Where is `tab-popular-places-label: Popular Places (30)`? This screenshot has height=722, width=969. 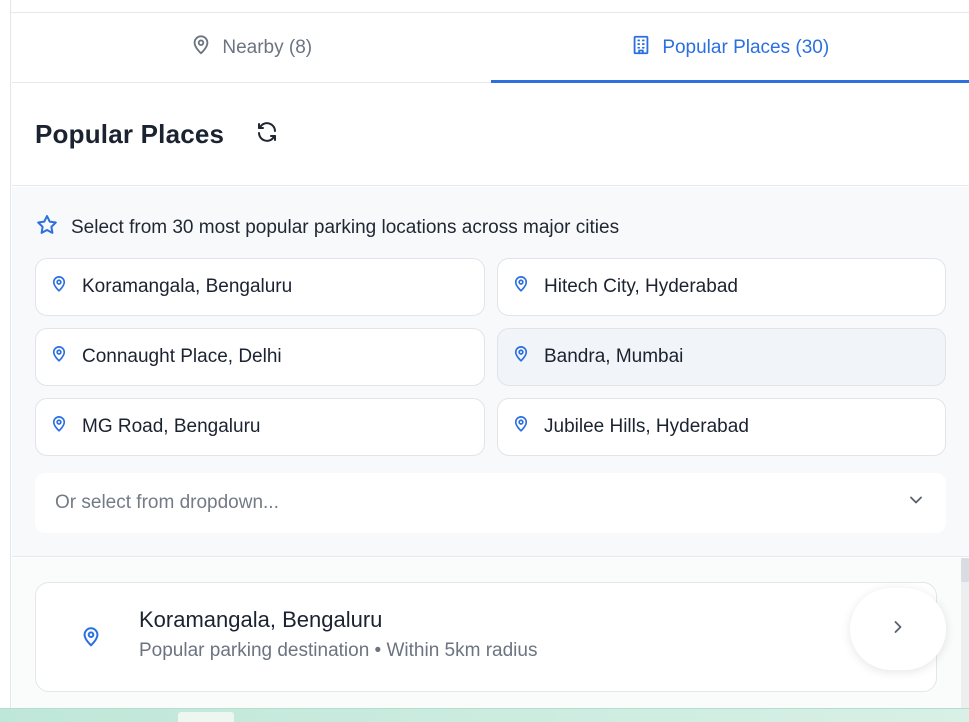 tab-popular-places-label: Popular Places (30) is located at coordinates (746, 47).